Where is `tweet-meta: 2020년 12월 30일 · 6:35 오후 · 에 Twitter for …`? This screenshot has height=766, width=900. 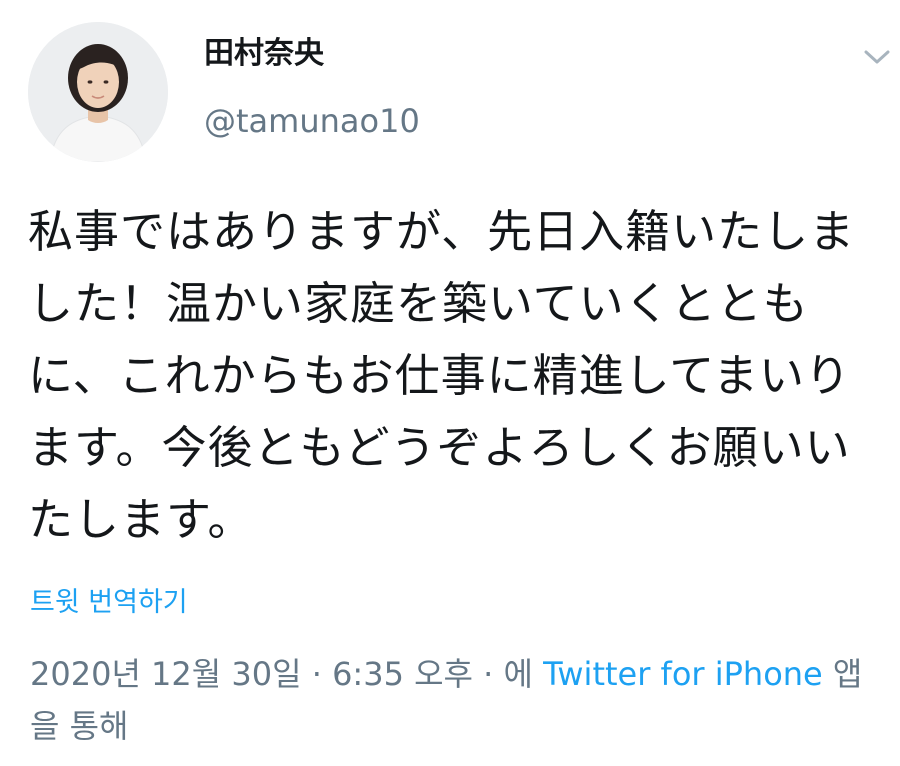 tweet-meta: 2020년 12월 30일 · 6:35 오후 · 에 Twitter for … is located at coordinates (460, 700).